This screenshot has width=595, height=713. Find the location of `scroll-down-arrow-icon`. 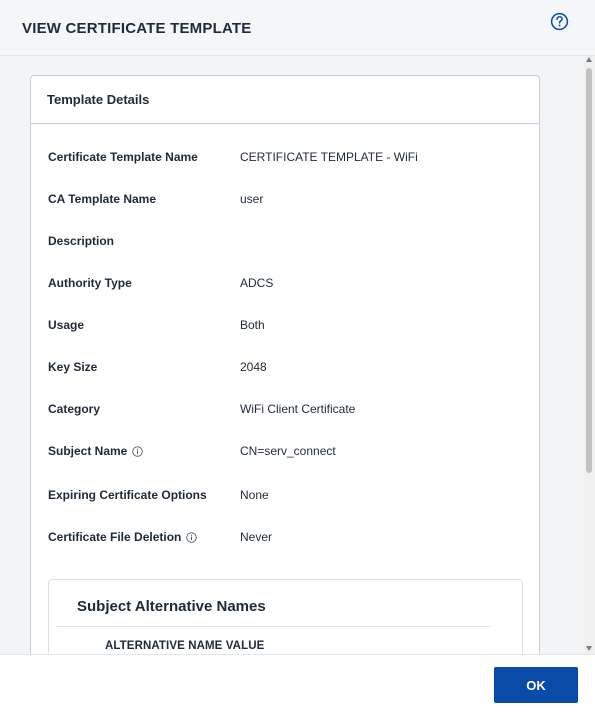

scroll-down-arrow-icon is located at coordinates (589, 648).